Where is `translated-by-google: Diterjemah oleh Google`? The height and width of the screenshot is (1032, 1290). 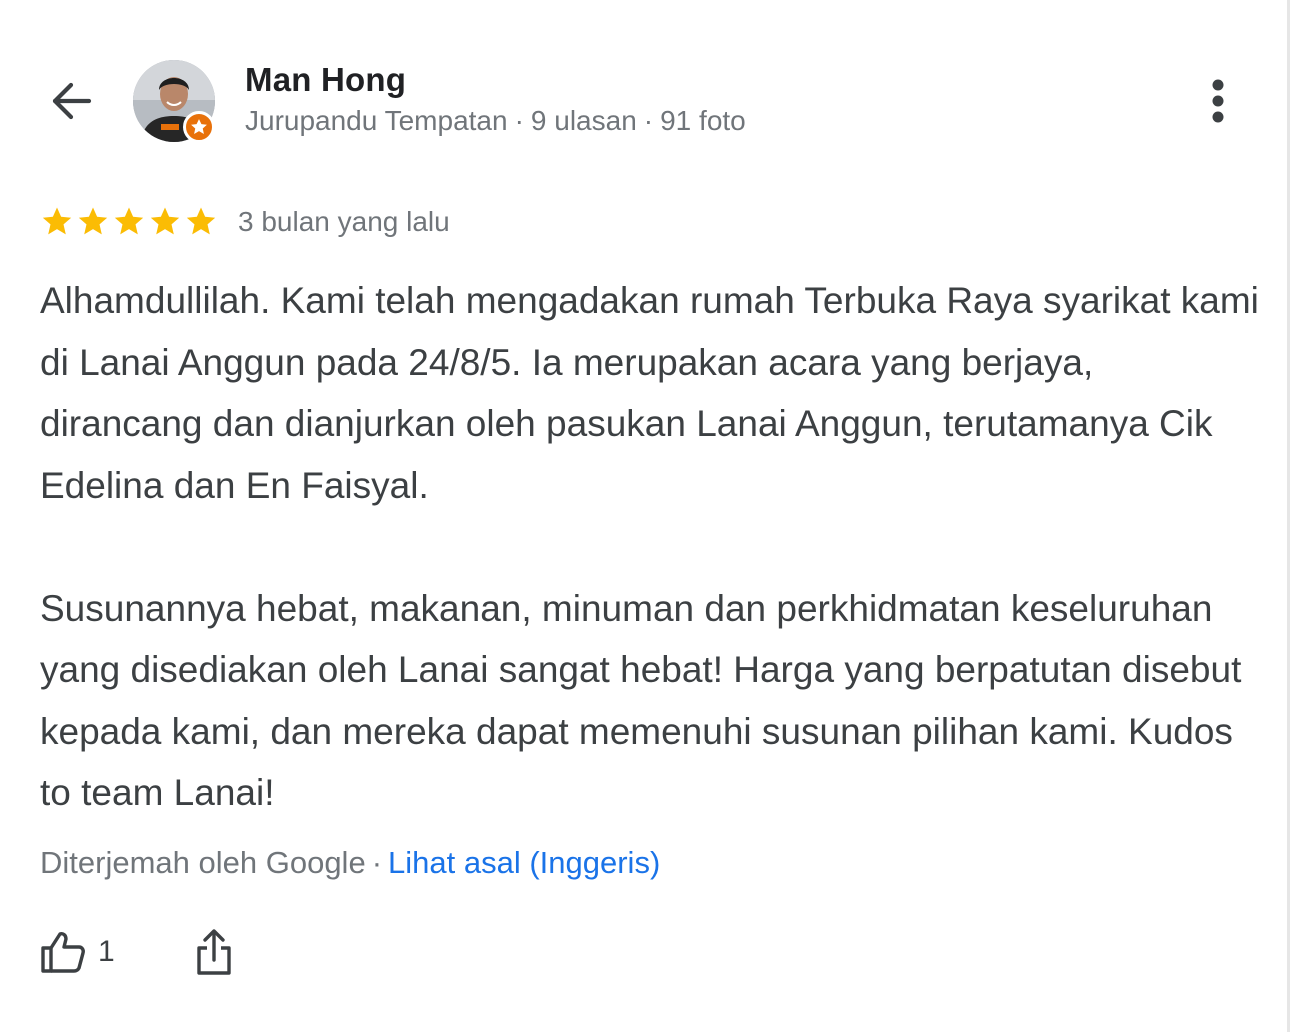
translated-by-google: Diterjemah oleh Google is located at coordinates (203, 862).